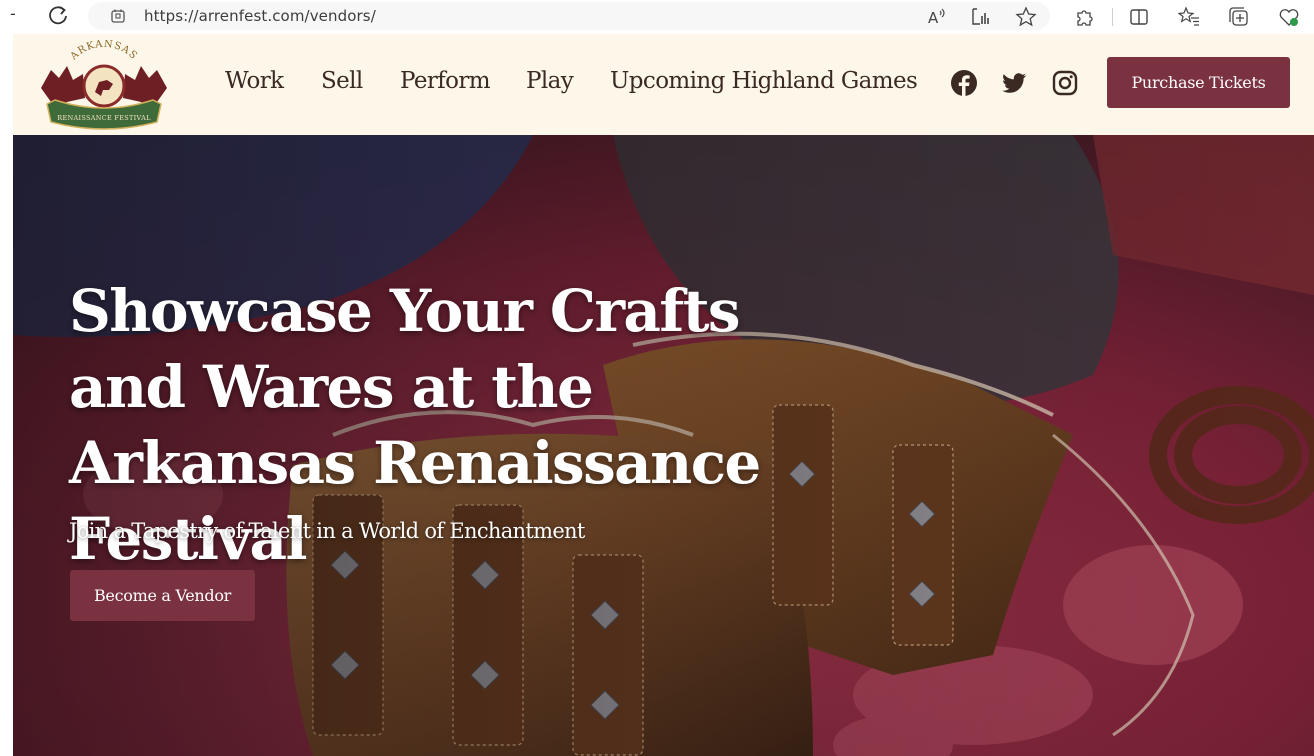  Describe the element at coordinates (254, 81) in the screenshot. I see `nav-work: Work` at that location.